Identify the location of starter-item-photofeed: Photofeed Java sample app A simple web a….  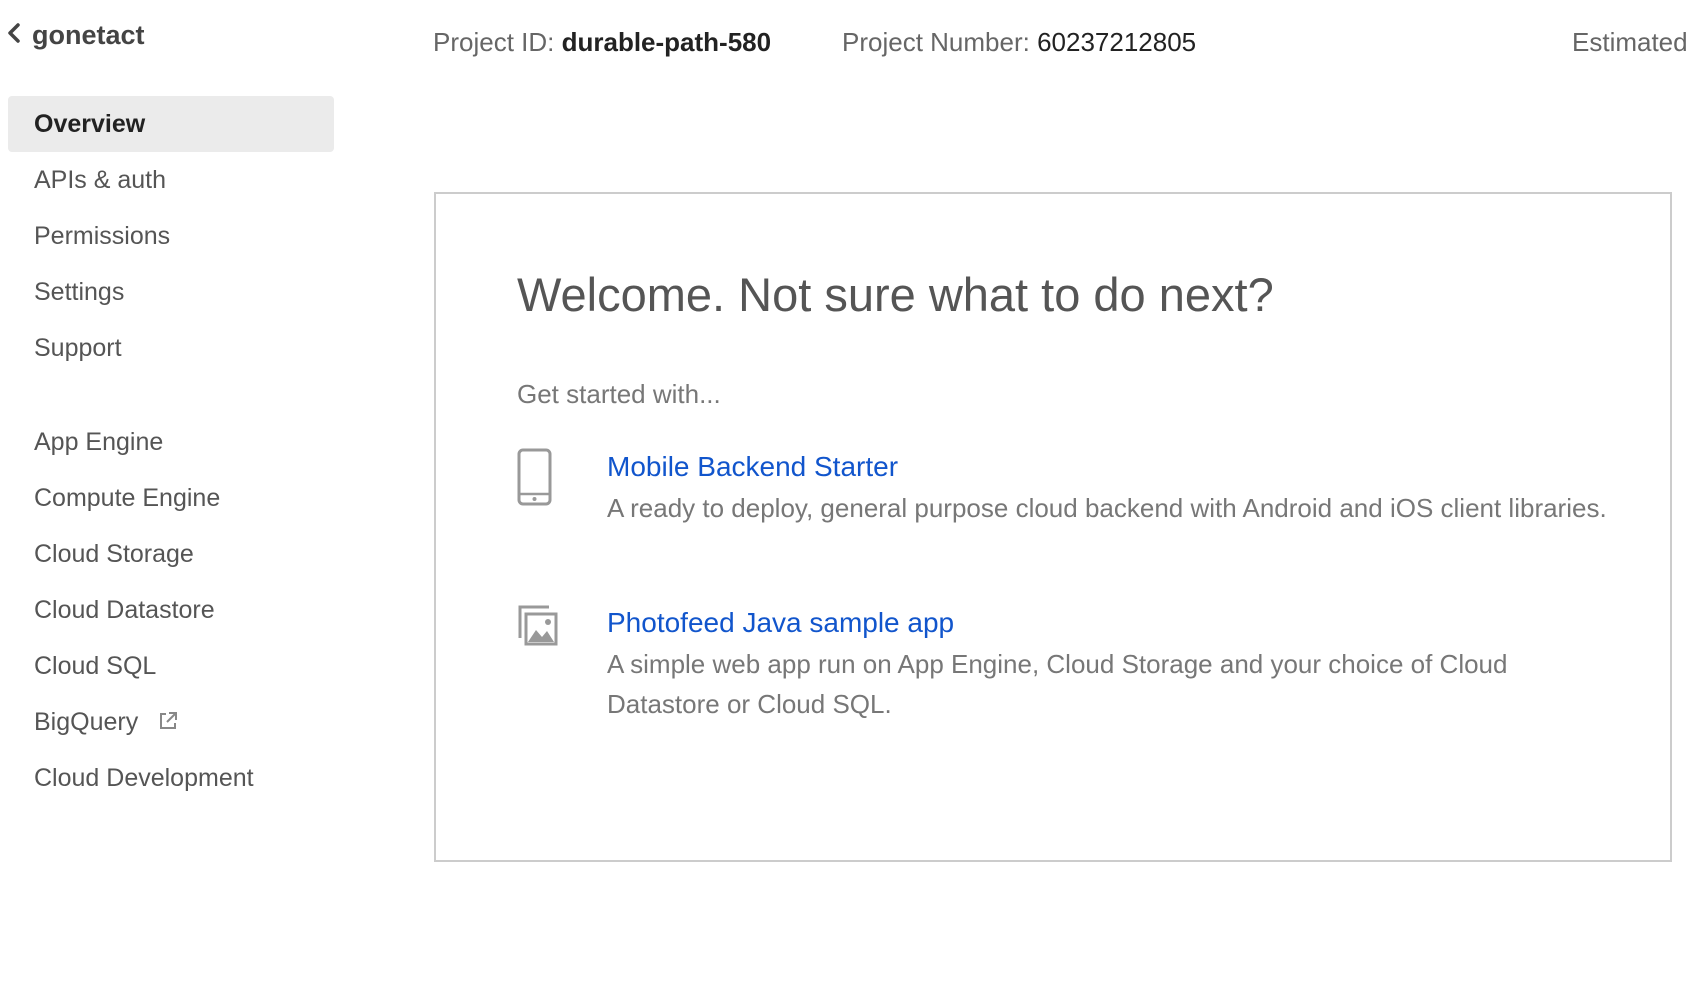
(1062, 664).